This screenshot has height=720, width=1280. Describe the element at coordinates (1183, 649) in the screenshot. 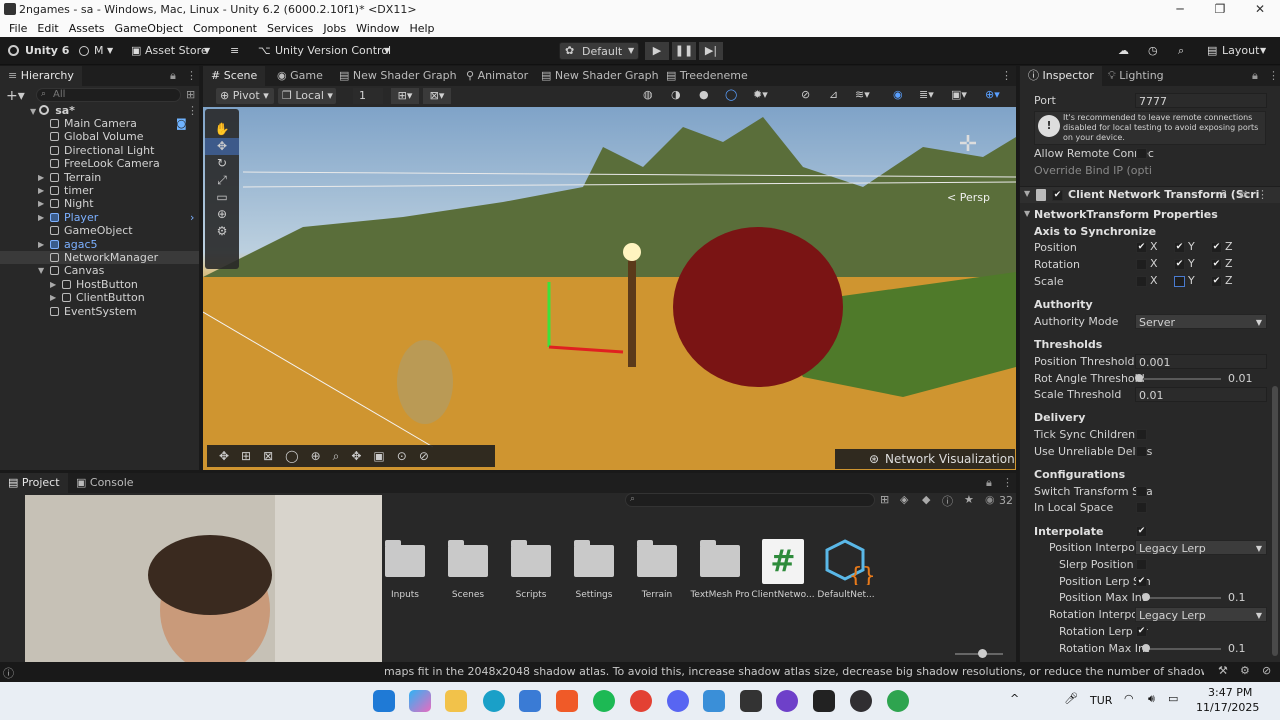

I see `rot-max-int-slider` at that location.